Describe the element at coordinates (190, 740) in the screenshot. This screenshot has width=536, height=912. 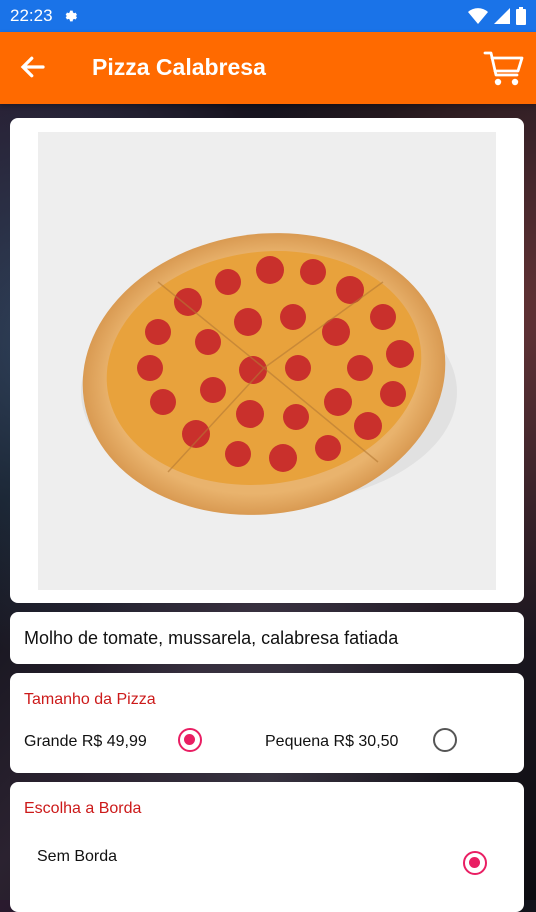
I see `size-option-large-radio` at that location.